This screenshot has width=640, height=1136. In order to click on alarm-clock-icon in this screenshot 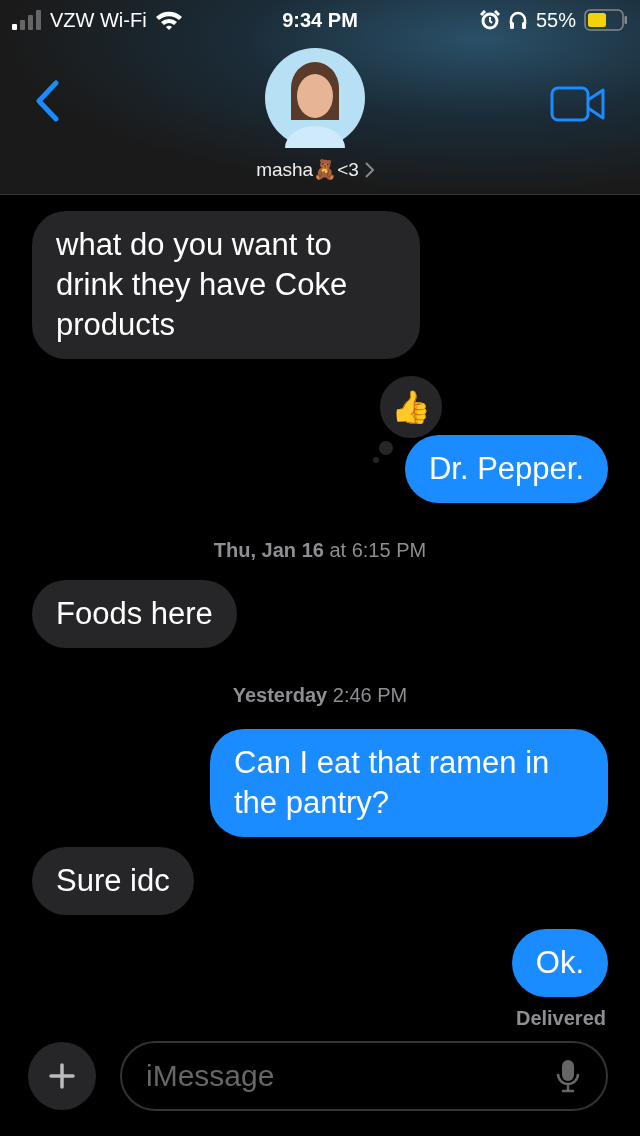, I will do `click(489, 20)`.